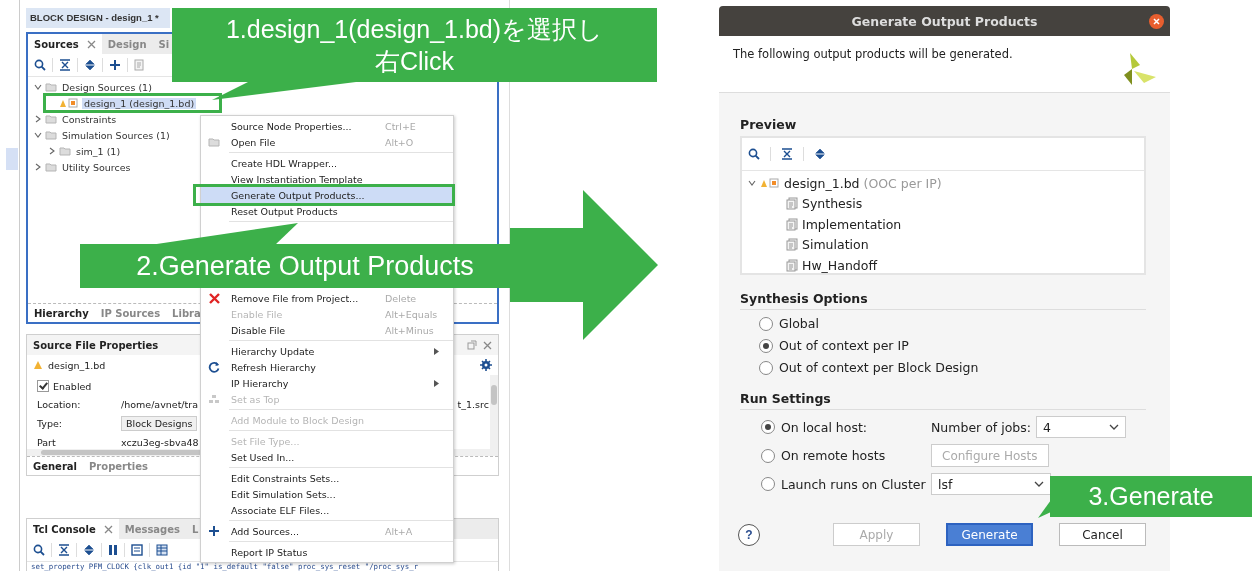 The height and width of the screenshot is (571, 1259). Describe the element at coordinates (47, 442) in the screenshot. I see `field-label: Part` at that location.